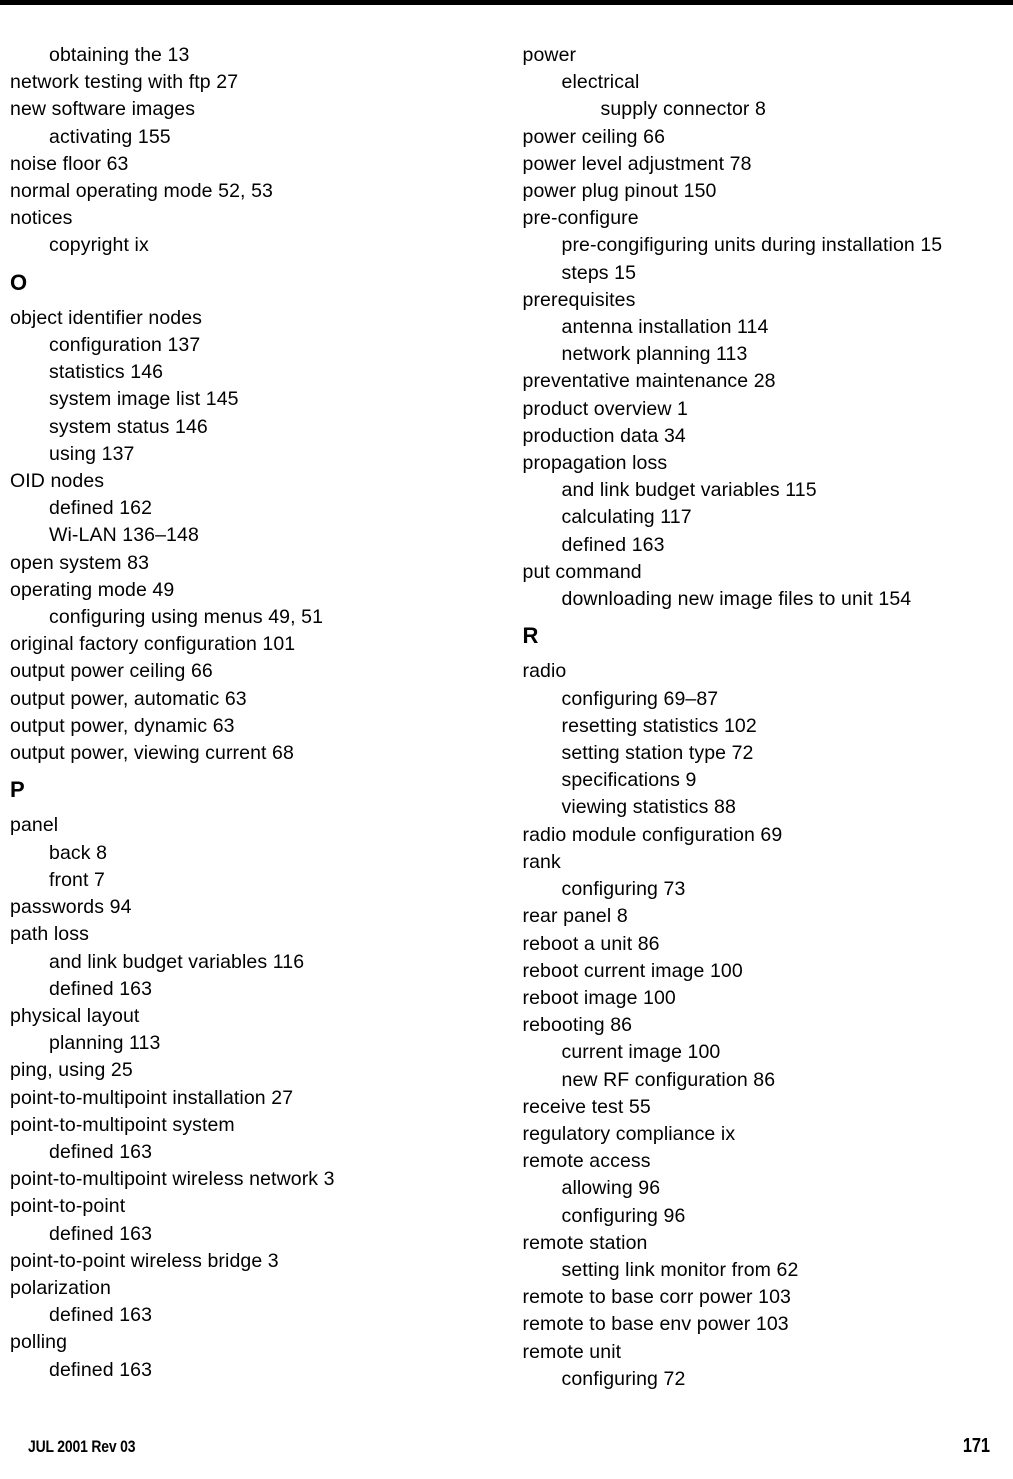  Describe the element at coordinates (106, 372) in the screenshot. I see `index-subentry: statistics 146` at that location.